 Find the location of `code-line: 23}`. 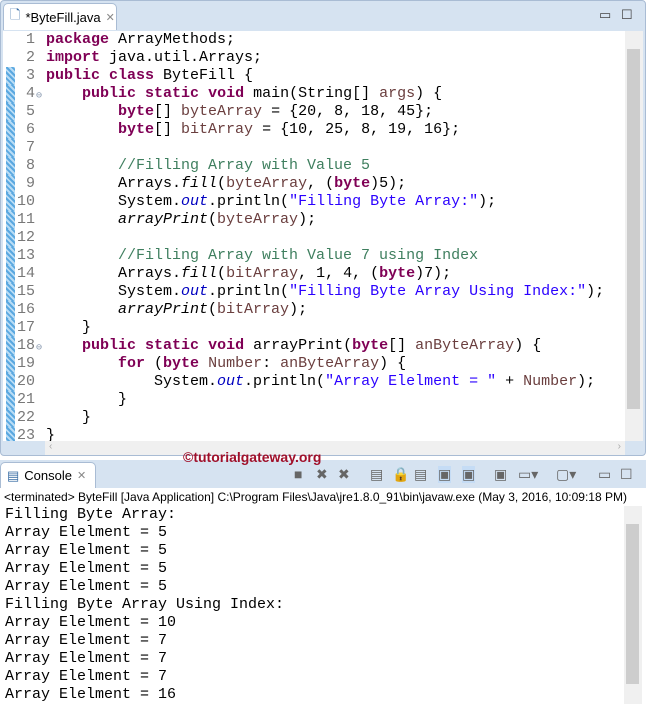

code-line: 23} is located at coordinates (314, 434).